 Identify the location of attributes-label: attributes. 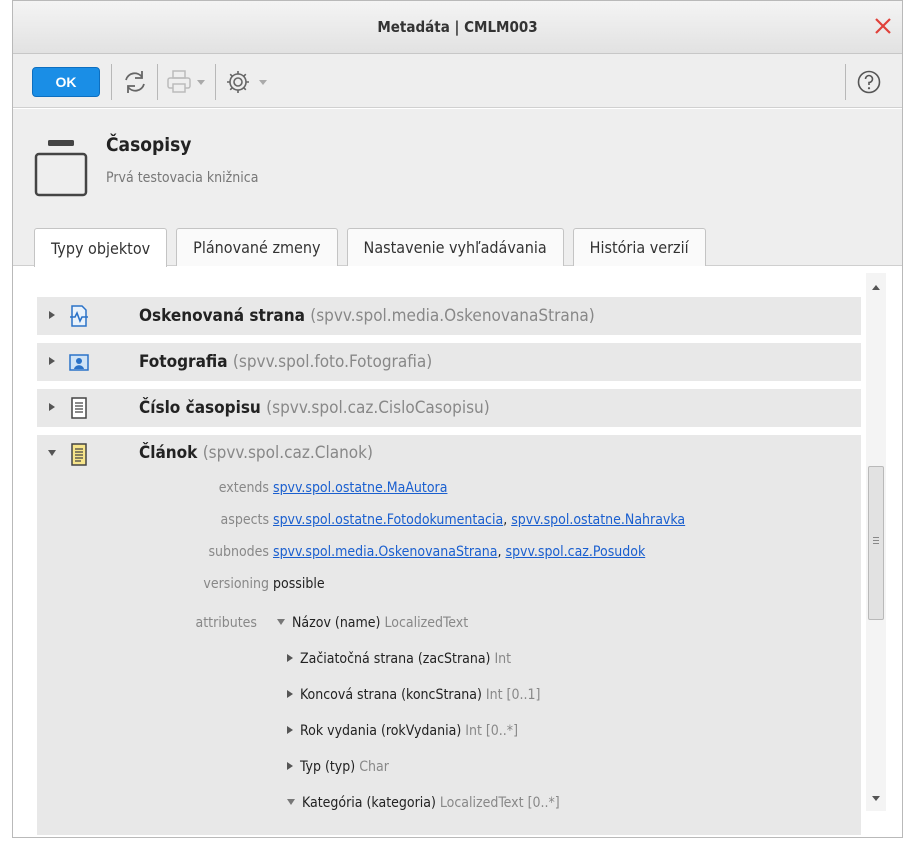
(226, 623).